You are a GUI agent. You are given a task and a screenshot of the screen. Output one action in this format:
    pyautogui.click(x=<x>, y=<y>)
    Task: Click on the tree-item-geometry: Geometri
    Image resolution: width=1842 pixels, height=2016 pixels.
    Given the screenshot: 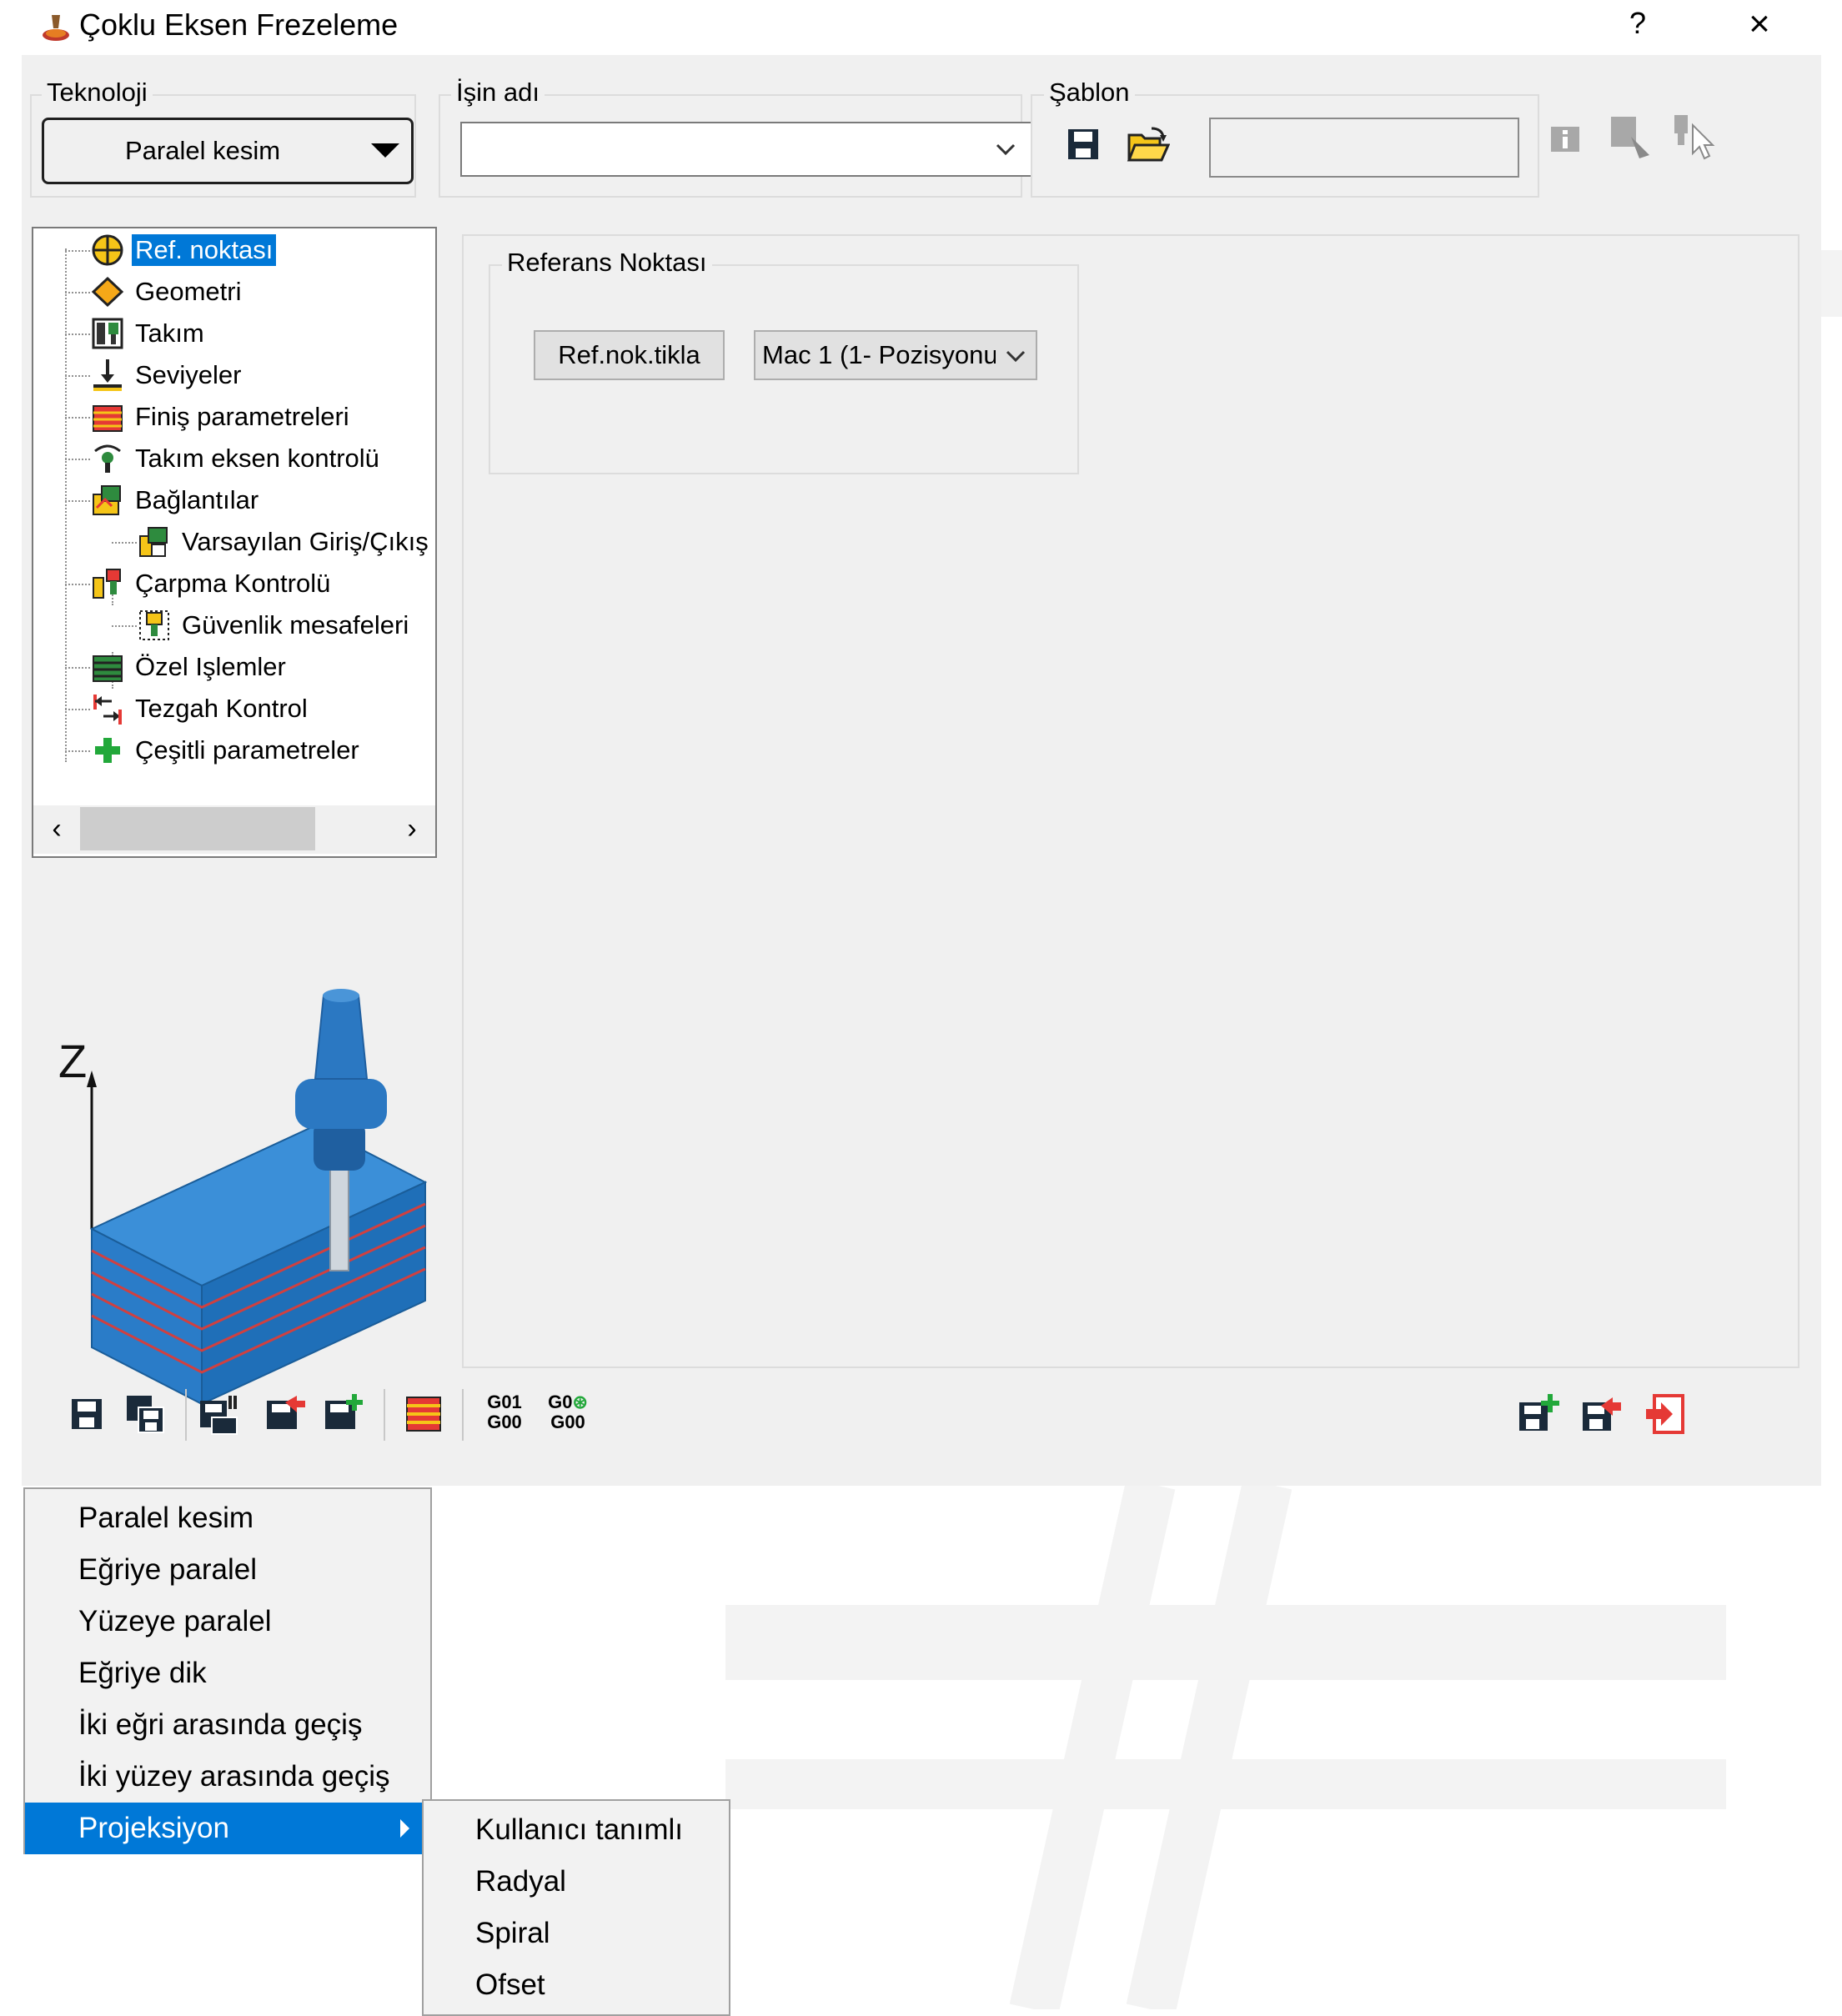 What is the action you would take?
    pyautogui.click(x=167, y=292)
    